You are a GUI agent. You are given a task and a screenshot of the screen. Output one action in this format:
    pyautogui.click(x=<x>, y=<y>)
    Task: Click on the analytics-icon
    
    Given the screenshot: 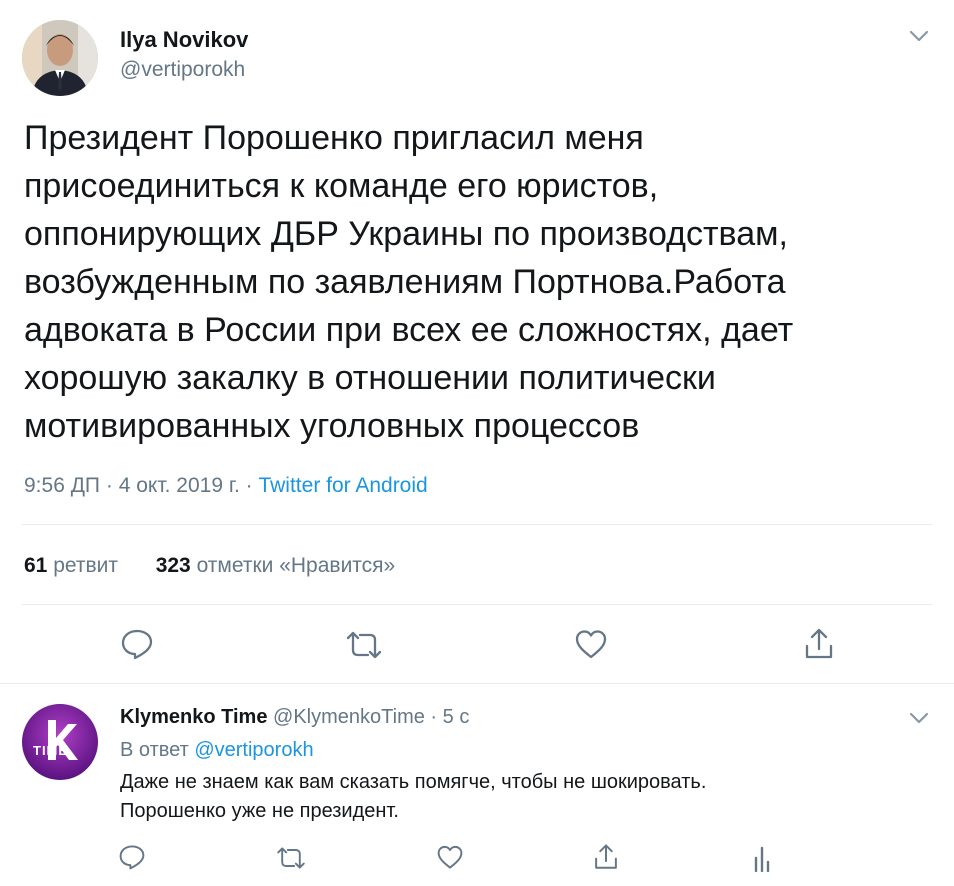 What is the action you would take?
    pyautogui.click(x=762, y=858)
    